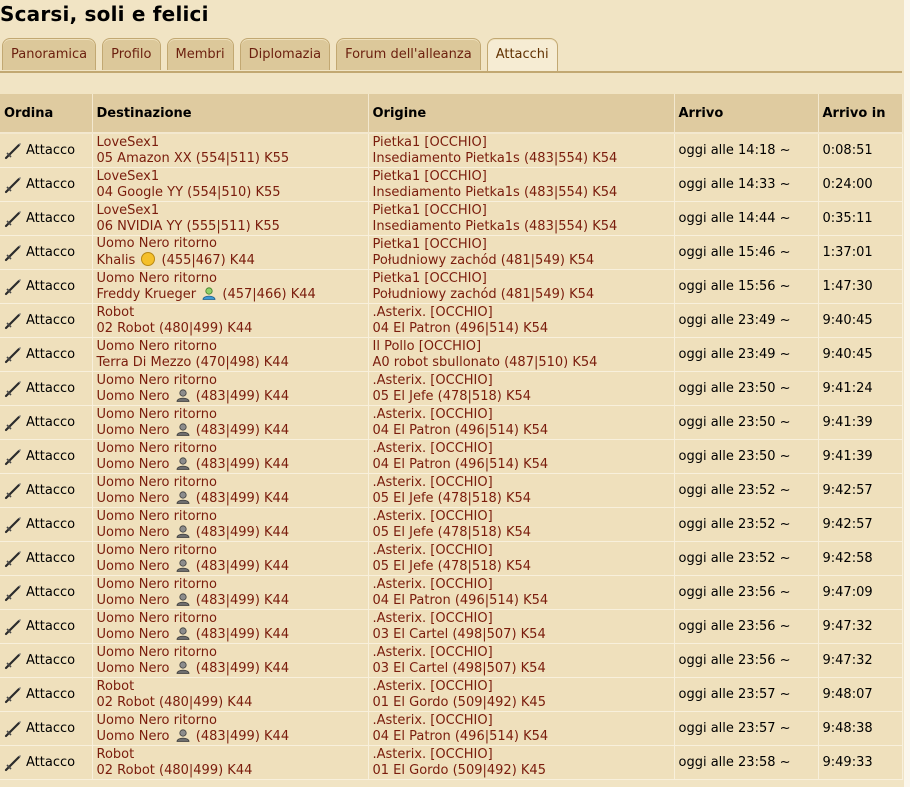 Image resolution: width=910 pixels, height=787 pixels. What do you see at coordinates (860, 114) in the screenshot?
I see `col-header-arrivo-in: Arrivo in` at bounding box center [860, 114].